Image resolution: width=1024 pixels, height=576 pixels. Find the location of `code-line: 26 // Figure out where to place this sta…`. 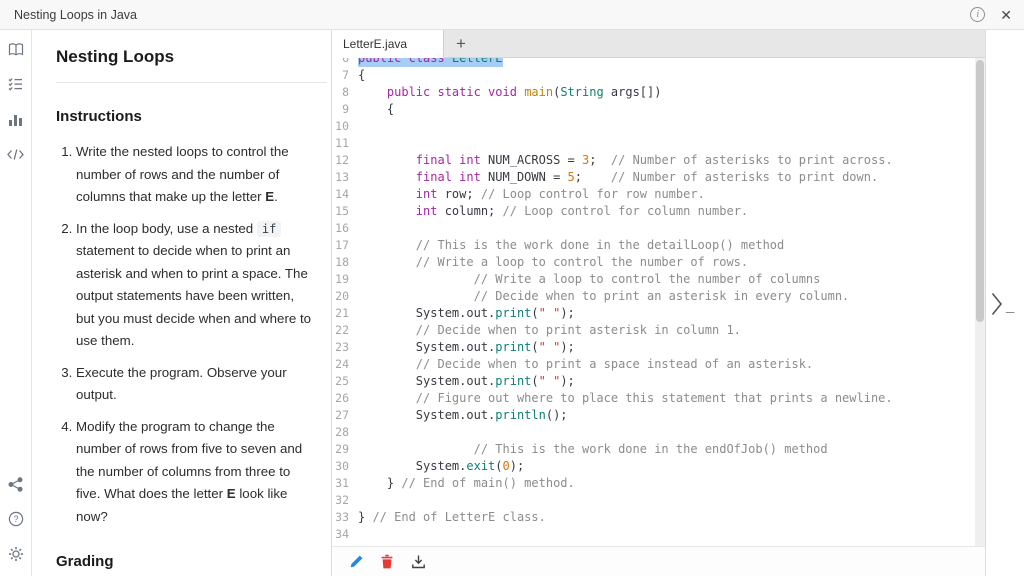

code-line: 26 // Figure out where to place this sta… is located at coordinates (658, 398).